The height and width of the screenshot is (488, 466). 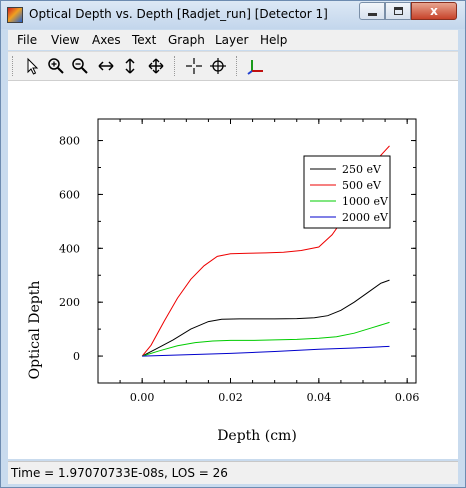 What do you see at coordinates (69, 141) in the screenshot?
I see `y-tick-label: 800` at bounding box center [69, 141].